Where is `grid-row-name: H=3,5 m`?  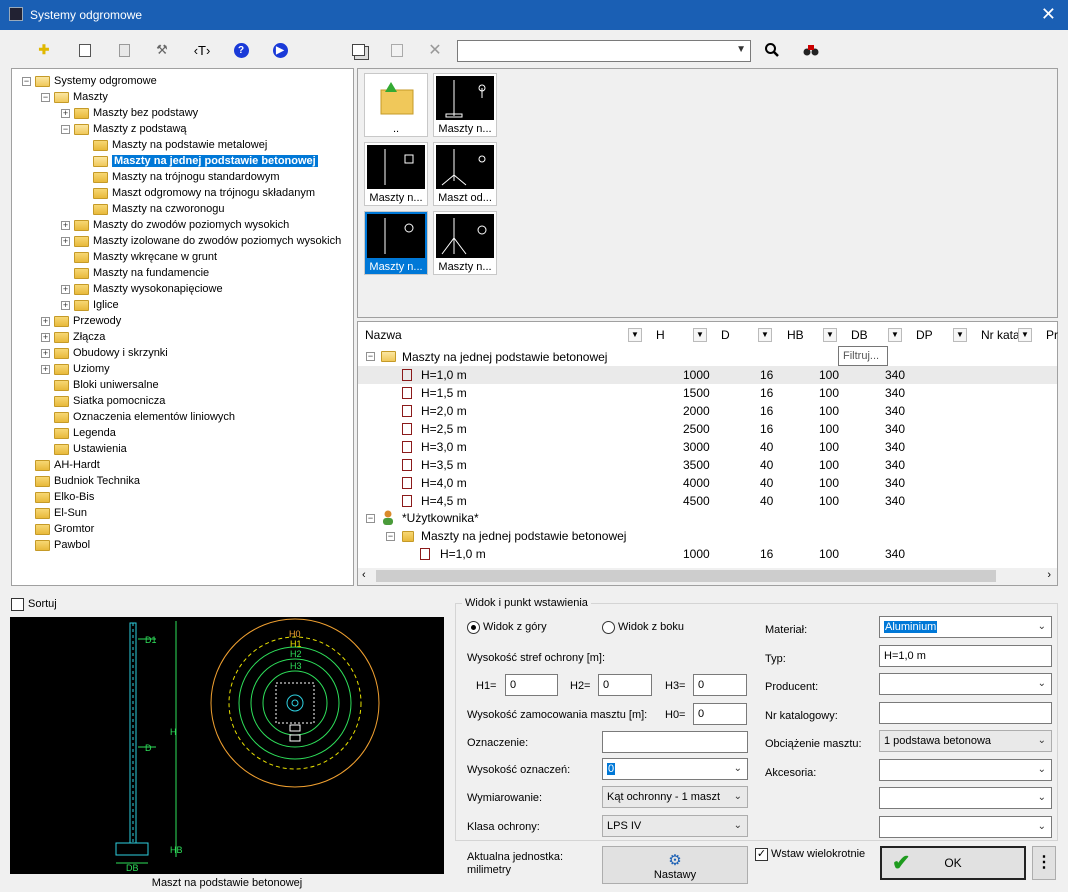 grid-row-name: H=3,5 m is located at coordinates (444, 465).